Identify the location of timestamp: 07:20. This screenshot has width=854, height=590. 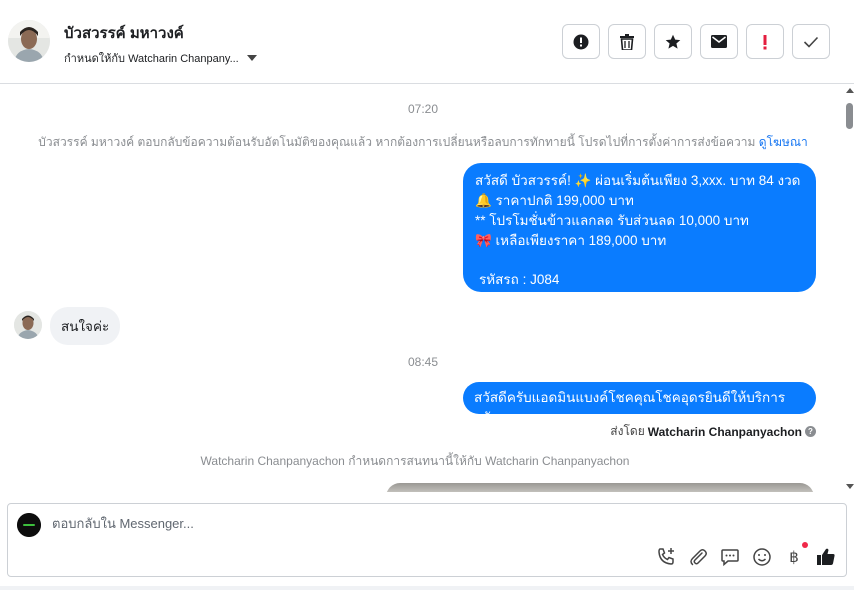
(423, 109).